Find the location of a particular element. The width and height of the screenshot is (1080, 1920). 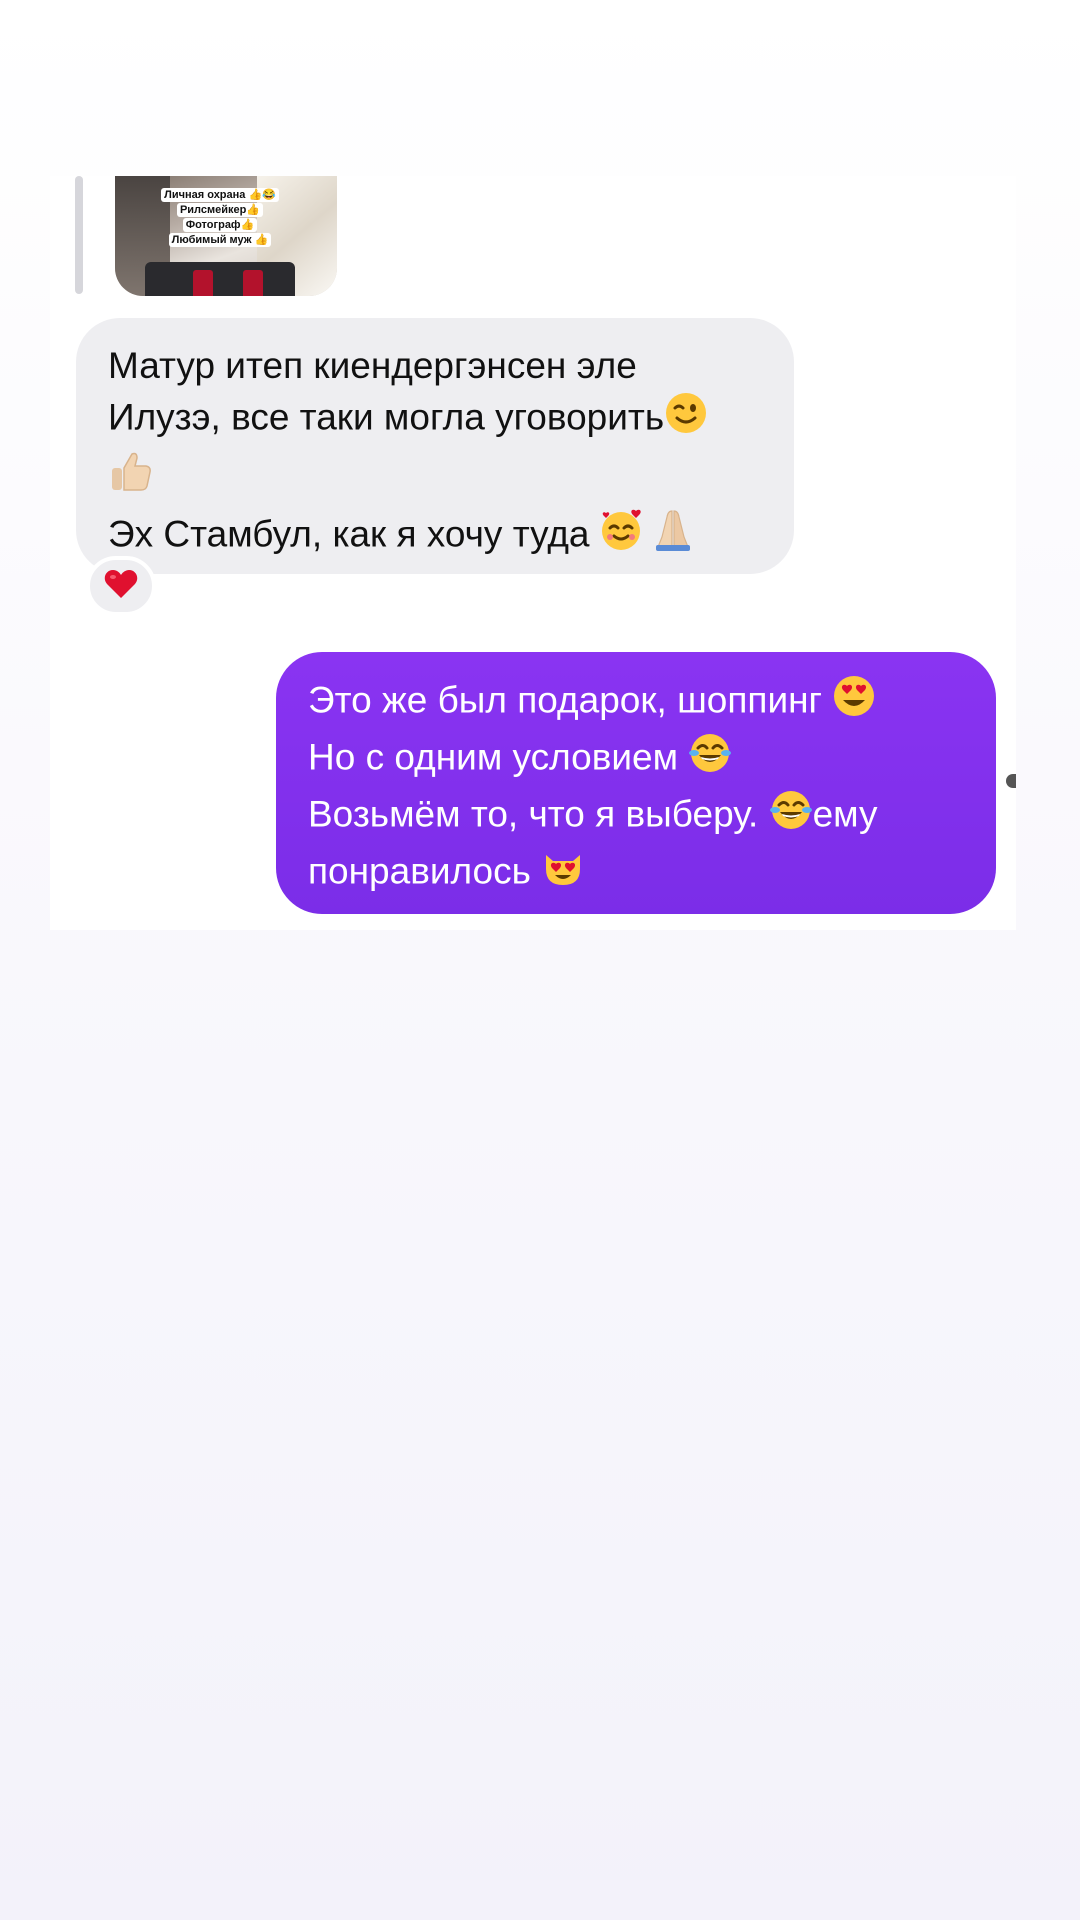

reply-quote-bar is located at coordinates (79, 235).